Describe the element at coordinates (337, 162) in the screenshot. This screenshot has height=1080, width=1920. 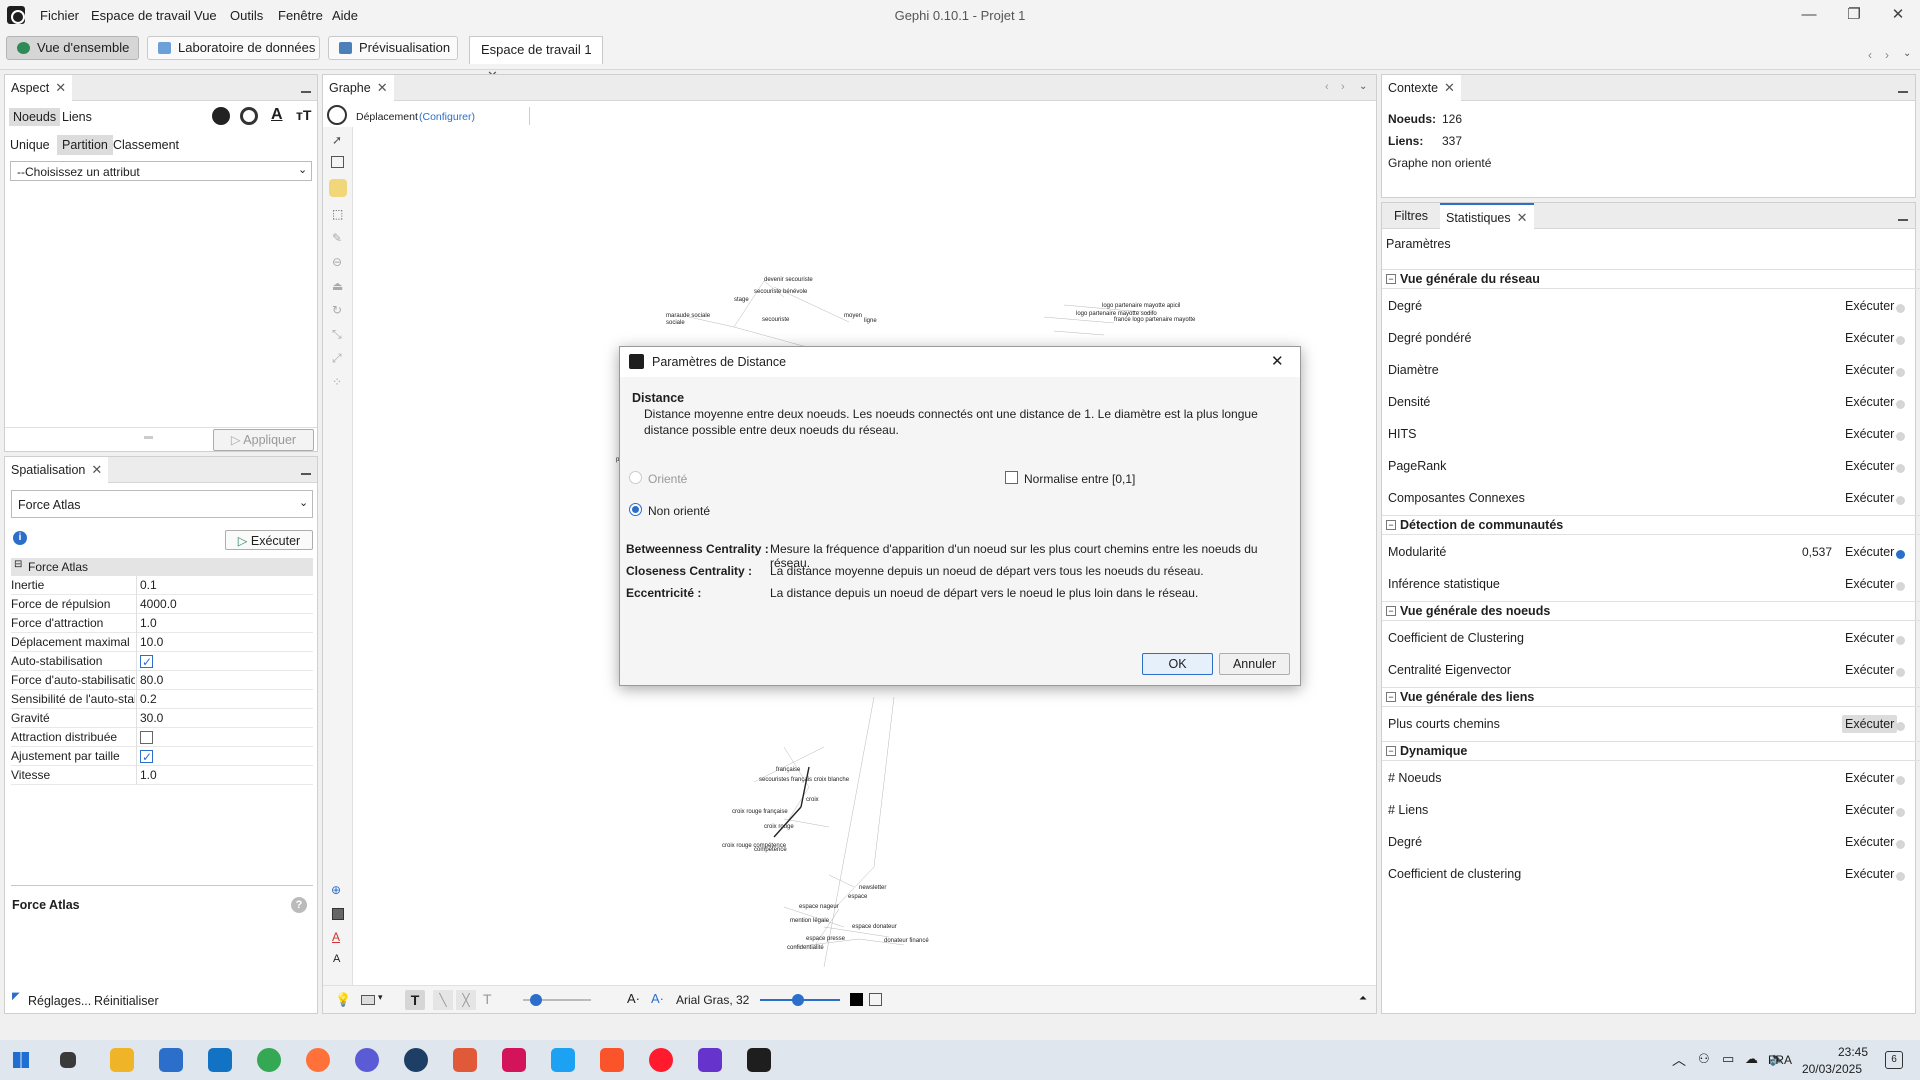
I see `rectangle-select-icon` at that location.